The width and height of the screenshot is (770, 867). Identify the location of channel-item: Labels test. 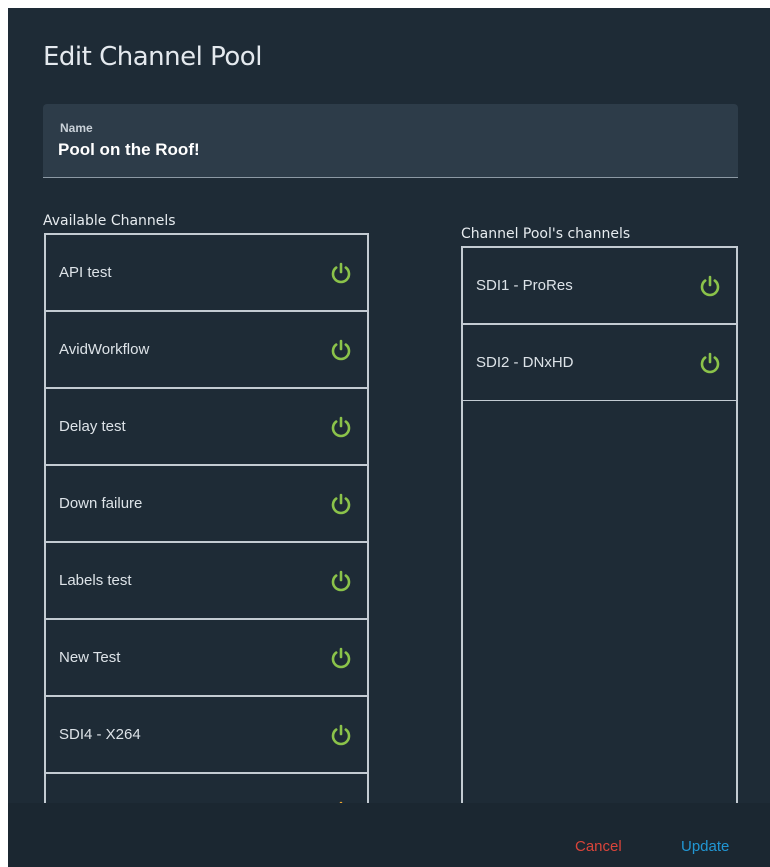
(206, 581).